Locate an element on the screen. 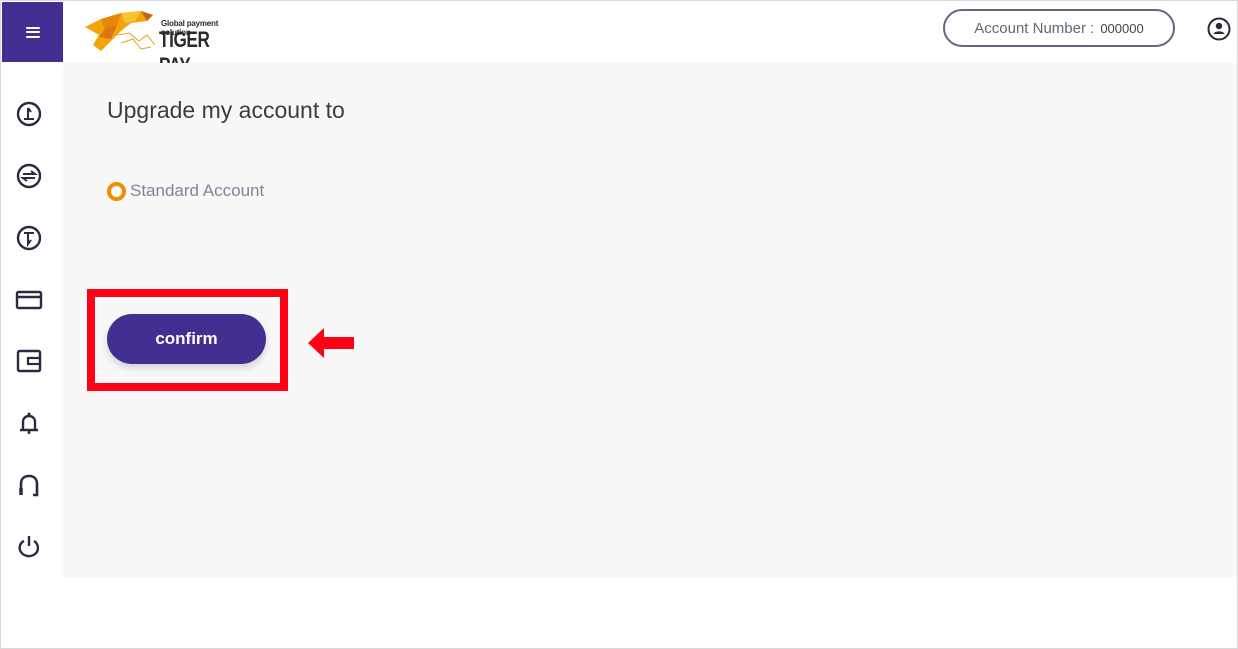 This screenshot has height=649, width=1238. account-number-value: 000000 is located at coordinates (1122, 28).